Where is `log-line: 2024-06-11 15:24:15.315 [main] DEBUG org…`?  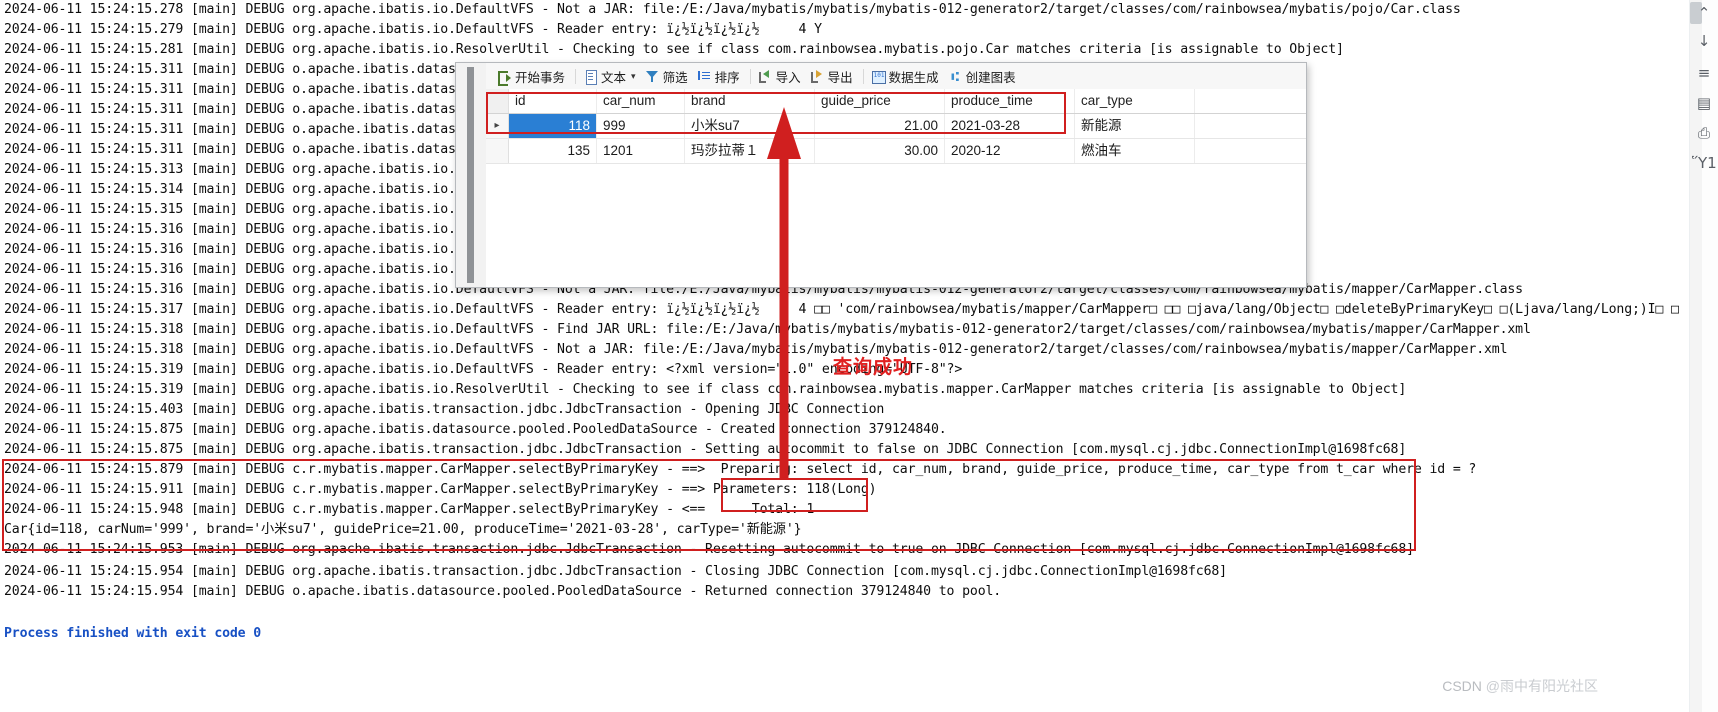
log-line: 2024-06-11 15:24:15.315 [main] DEBUG org… is located at coordinates (245, 209).